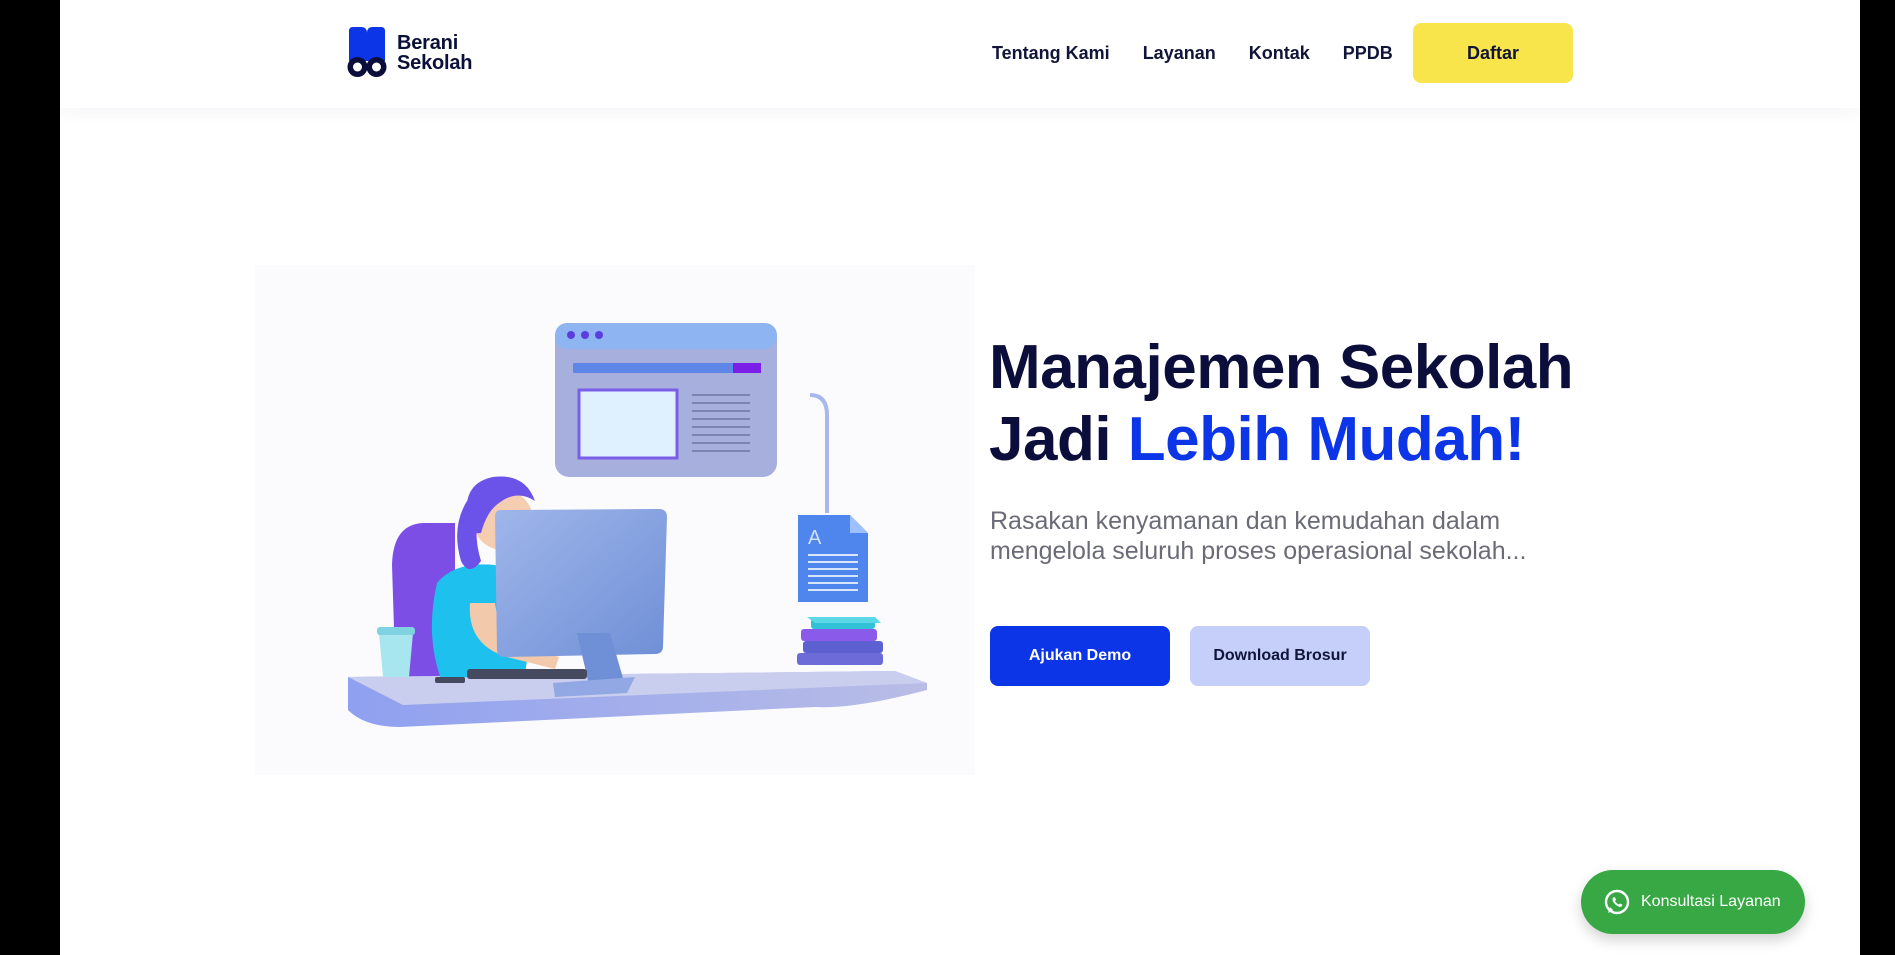 The width and height of the screenshot is (1895, 955). I want to click on konsultasi-layanan-button: Konsultasi Layanan, so click(1693, 902).